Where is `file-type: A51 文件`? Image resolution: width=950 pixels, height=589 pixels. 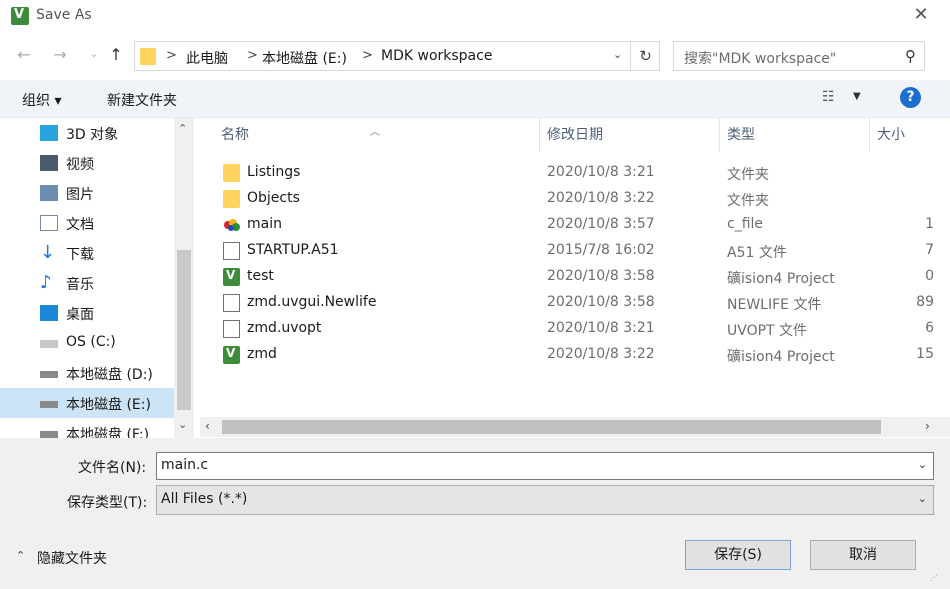 file-type: A51 文件 is located at coordinates (757, 253).